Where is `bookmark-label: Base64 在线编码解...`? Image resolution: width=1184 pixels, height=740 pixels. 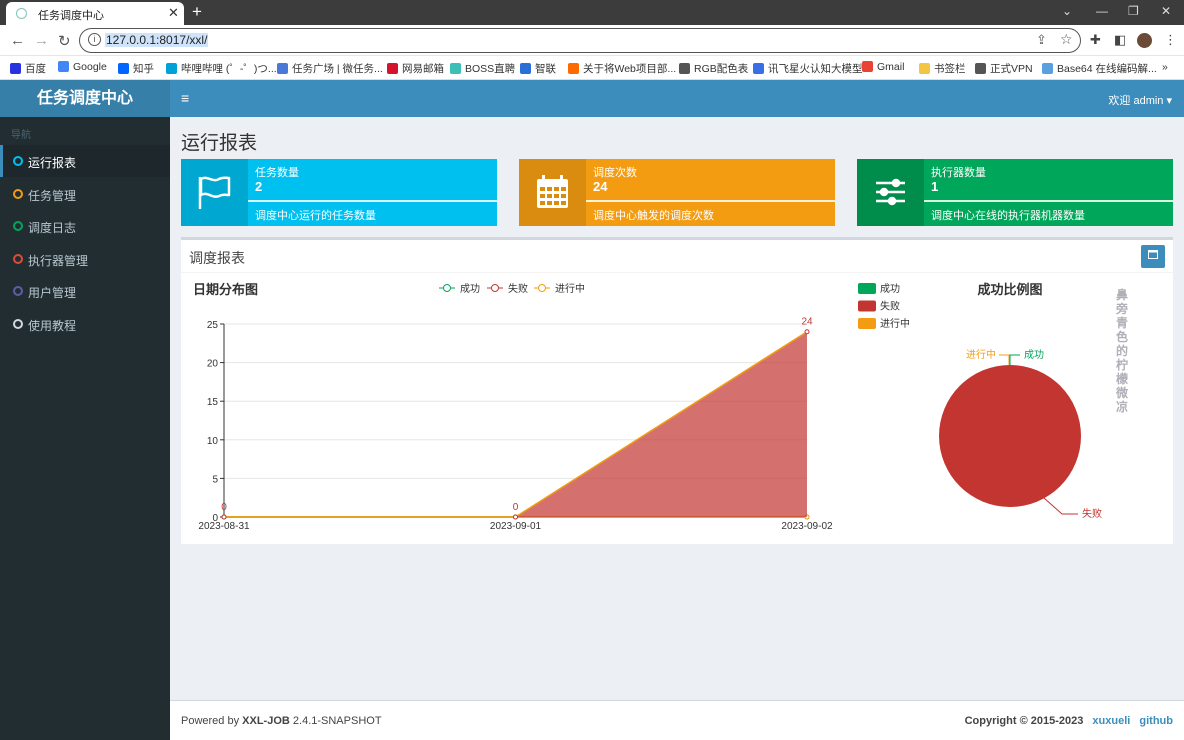
bookmark-label: Base64 在线编码解... is located at coordinates (1107, 69).